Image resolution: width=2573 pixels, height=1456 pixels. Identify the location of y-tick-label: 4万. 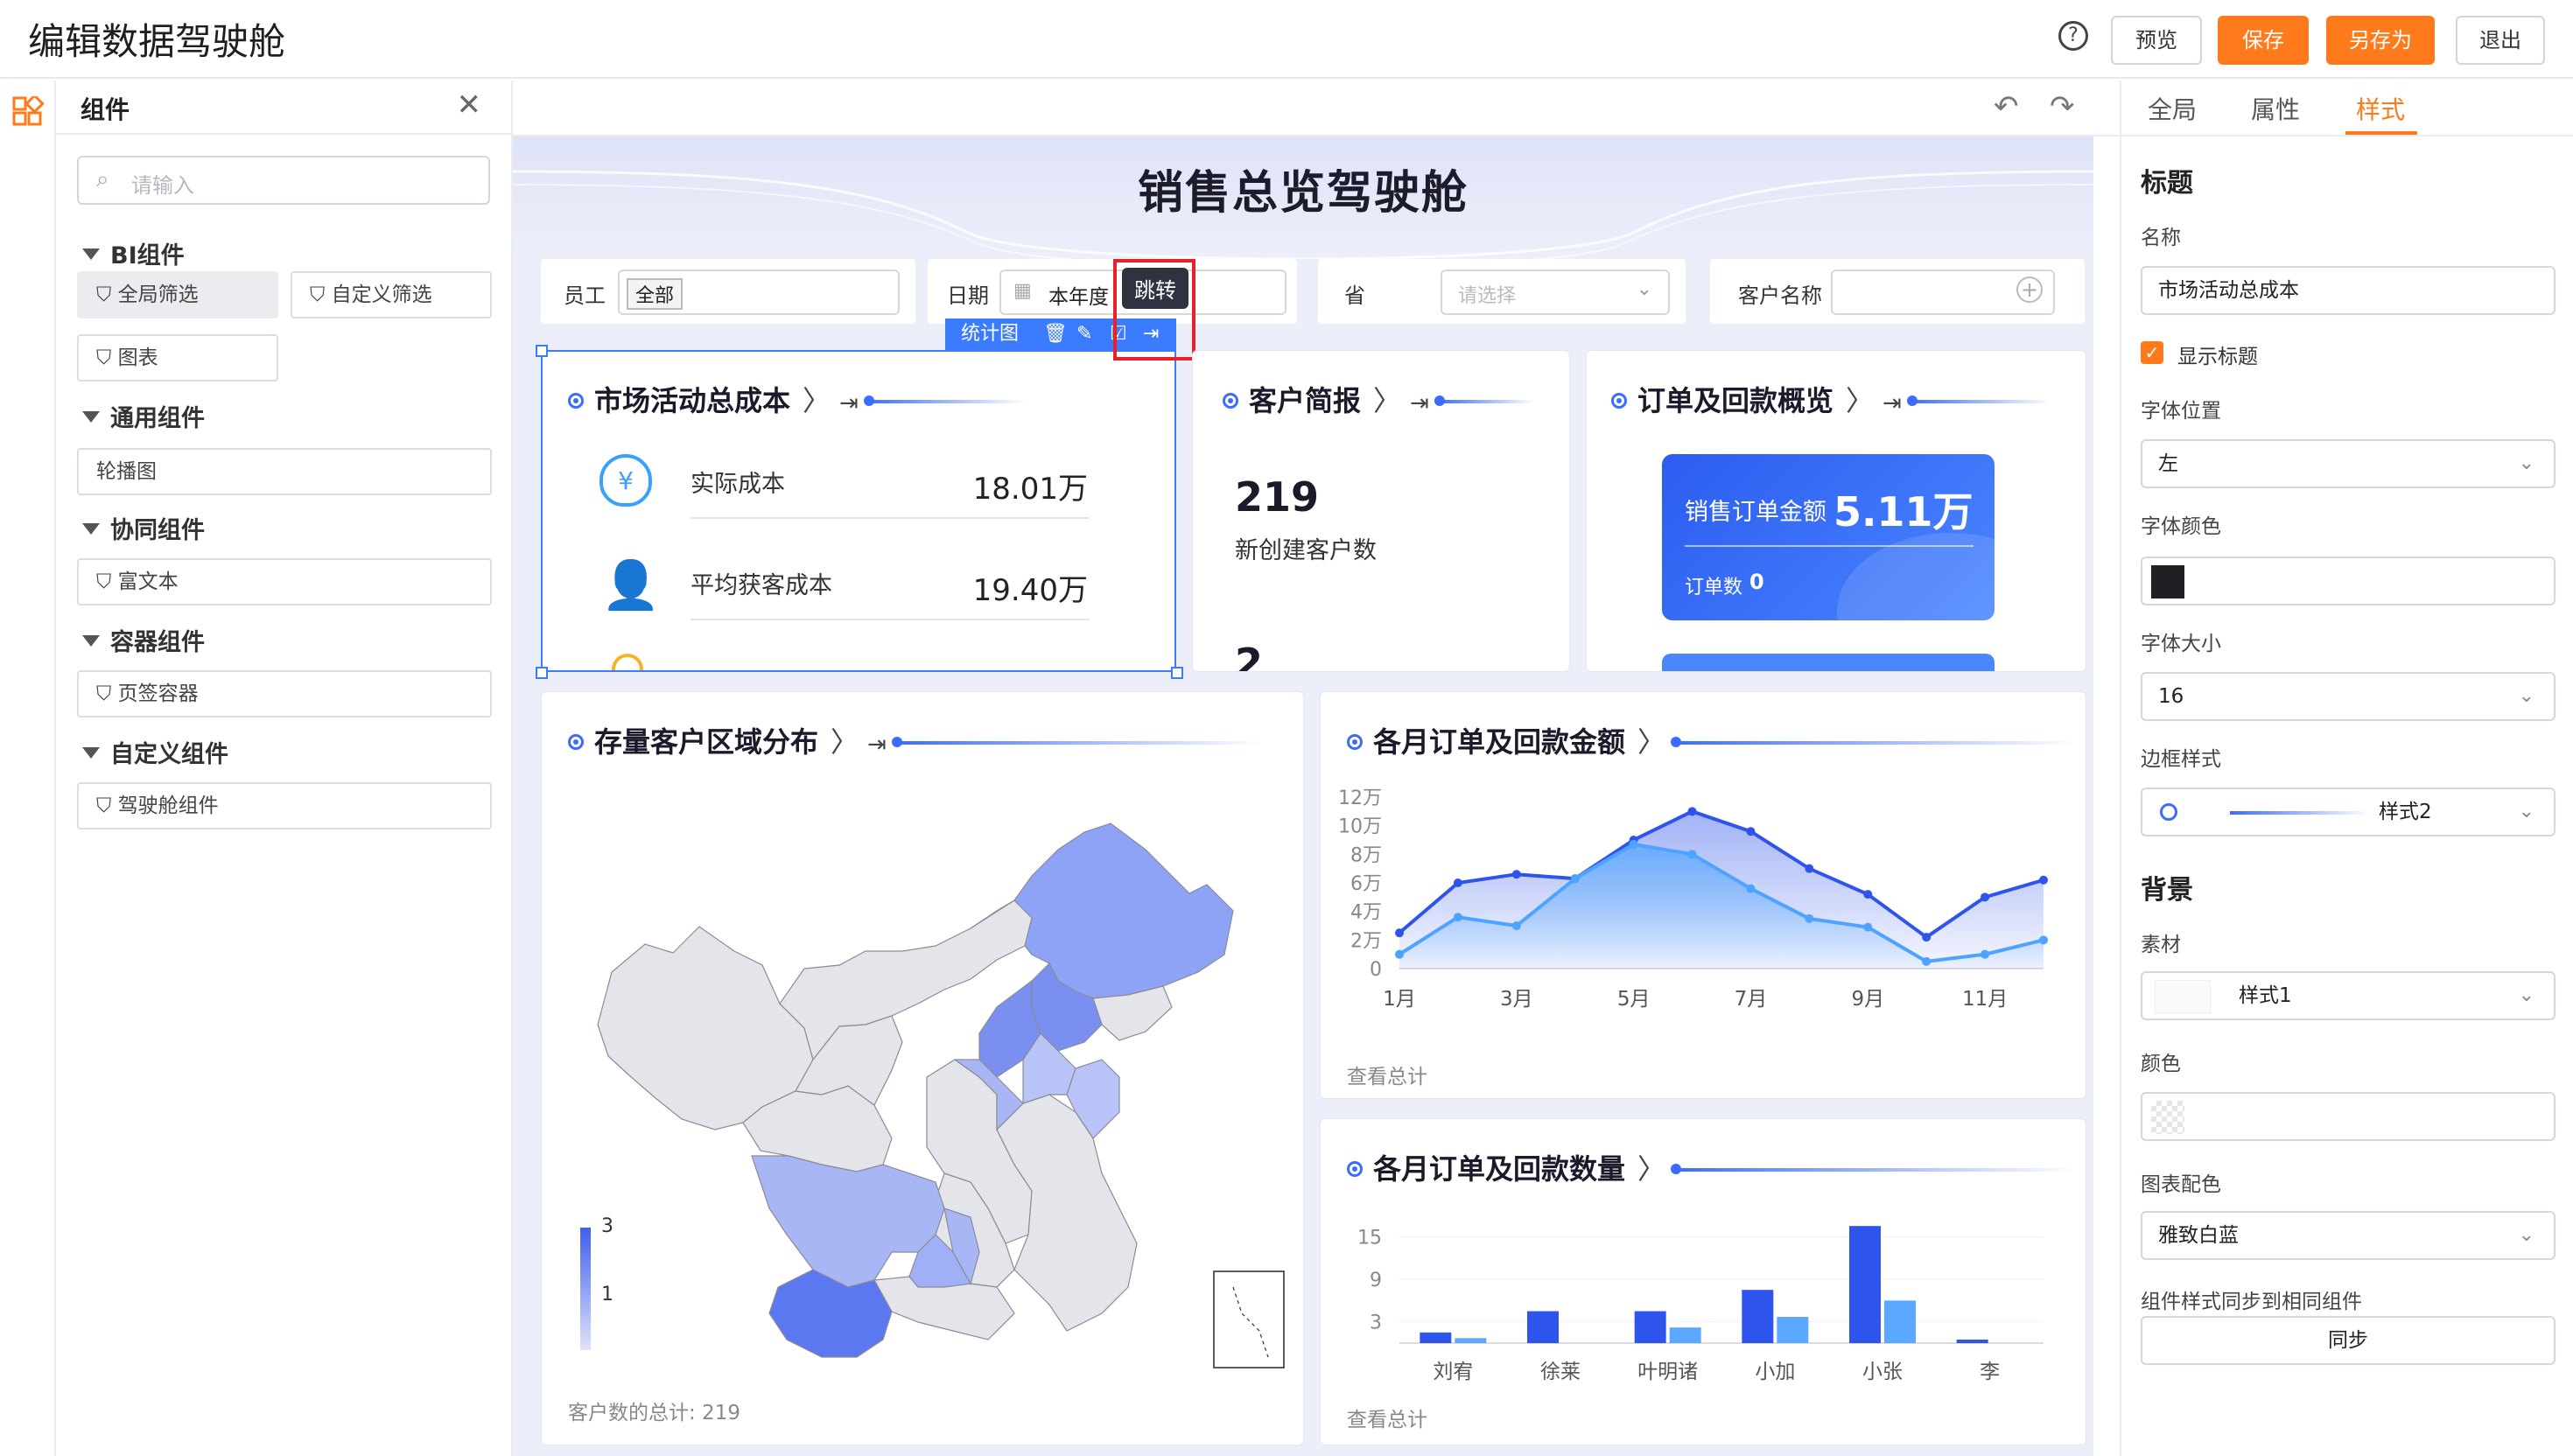
(1366, 913).